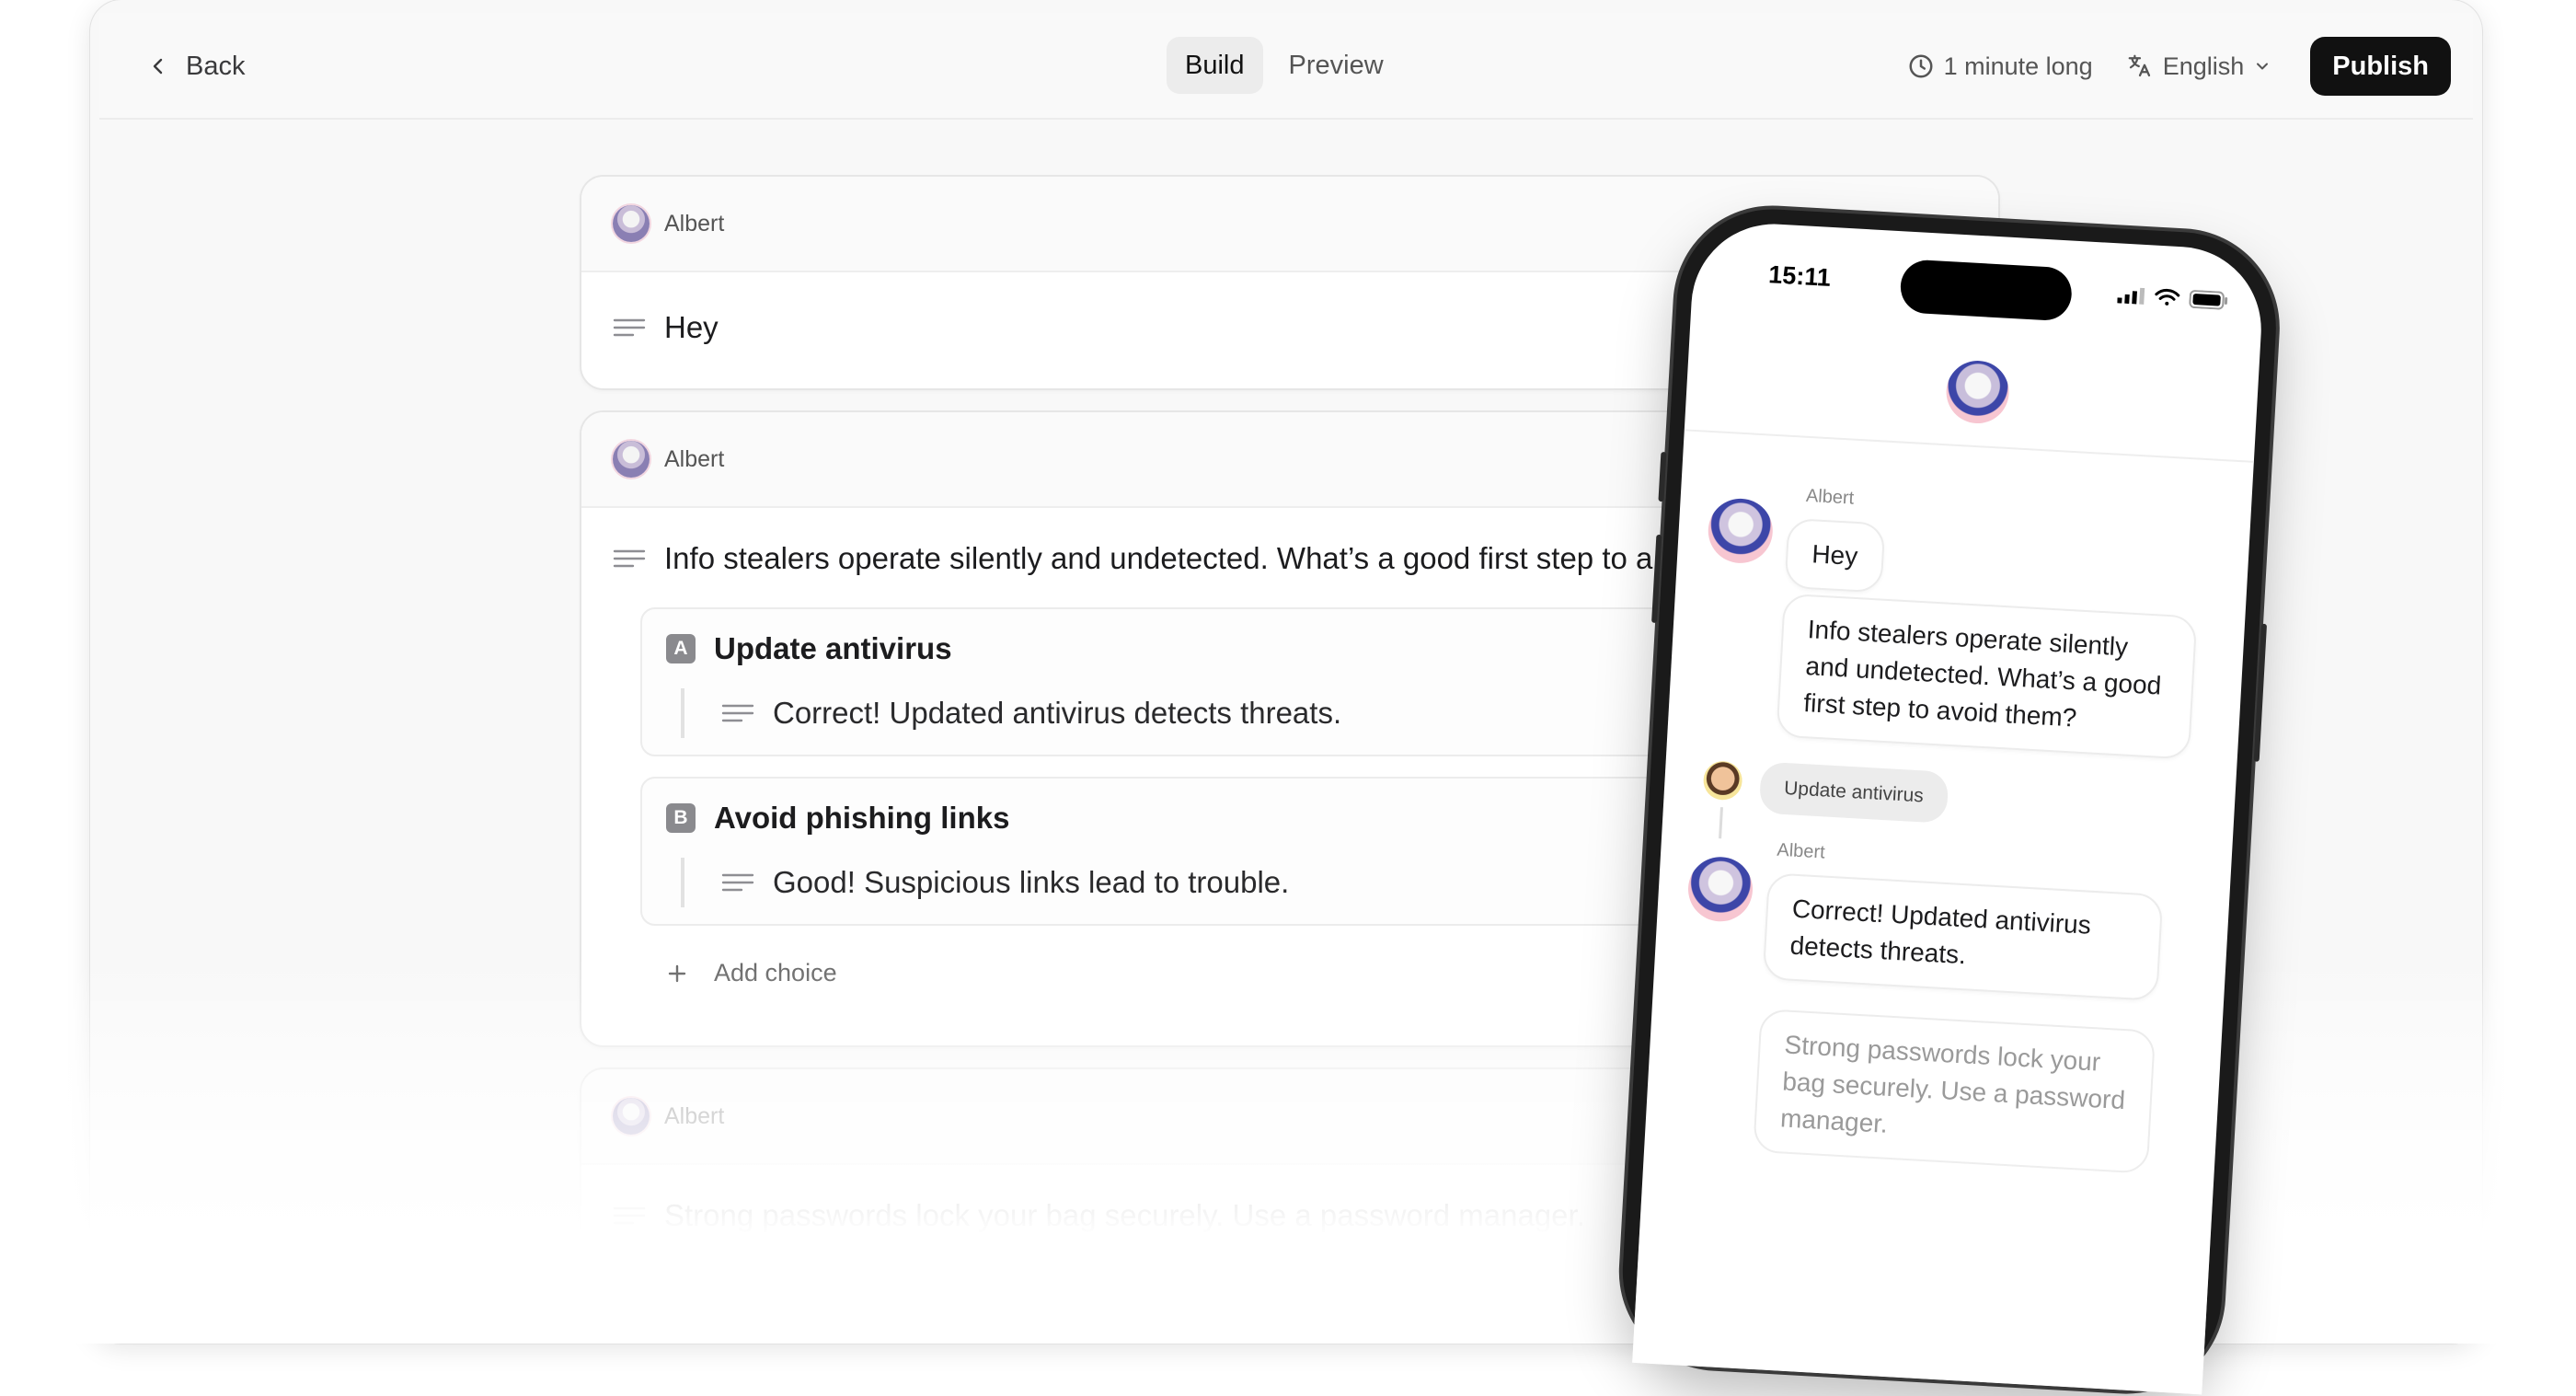  What do you see at coordinates (1799, 276) in the screenshot?
I see `status-time: 15:11` at bounding box center [1799, 276].